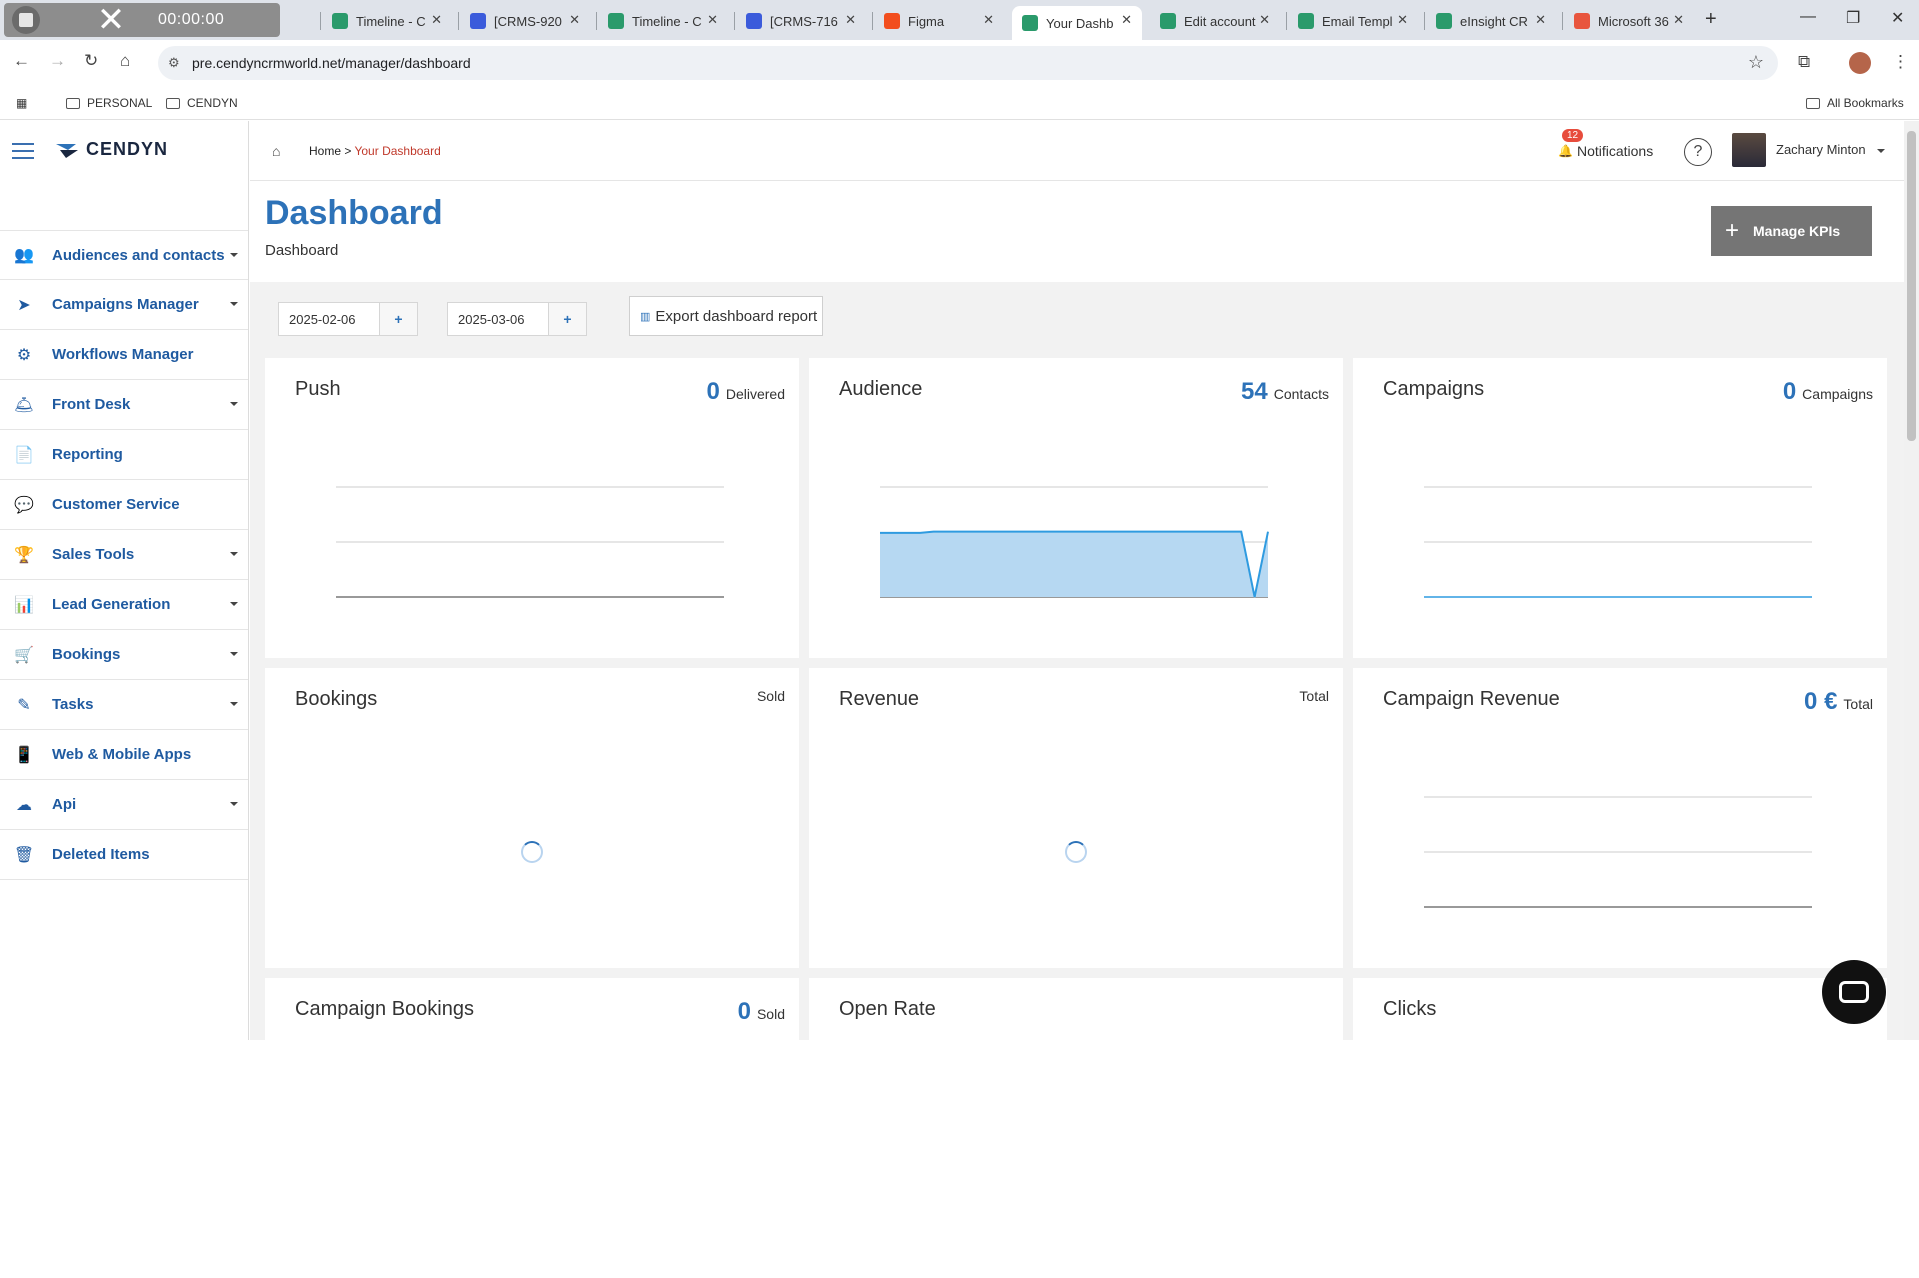 This screenshot has width=1919, height=1278. What do you see at coordinates (1565, 151) in the screenshot?
I see `bell-icon: 🔔` at bounding box center [1565, 151].